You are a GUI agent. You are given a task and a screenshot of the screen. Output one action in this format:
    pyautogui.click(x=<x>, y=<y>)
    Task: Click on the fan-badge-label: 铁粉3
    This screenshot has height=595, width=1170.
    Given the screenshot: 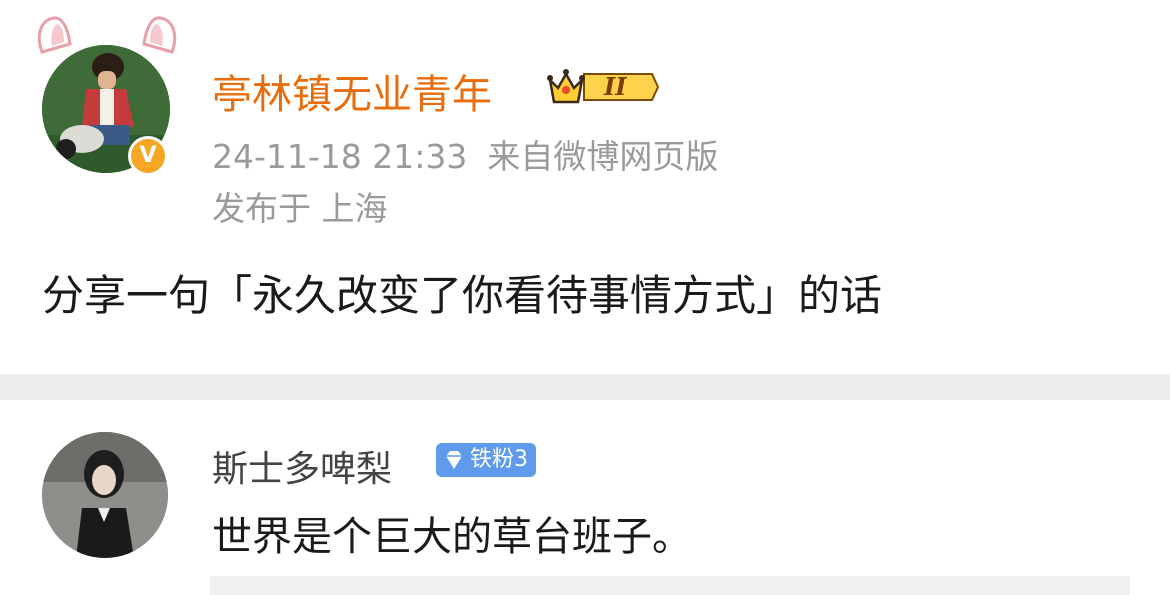 What is the action you would take?
    pyautogui.click(x=499, y=459)
    